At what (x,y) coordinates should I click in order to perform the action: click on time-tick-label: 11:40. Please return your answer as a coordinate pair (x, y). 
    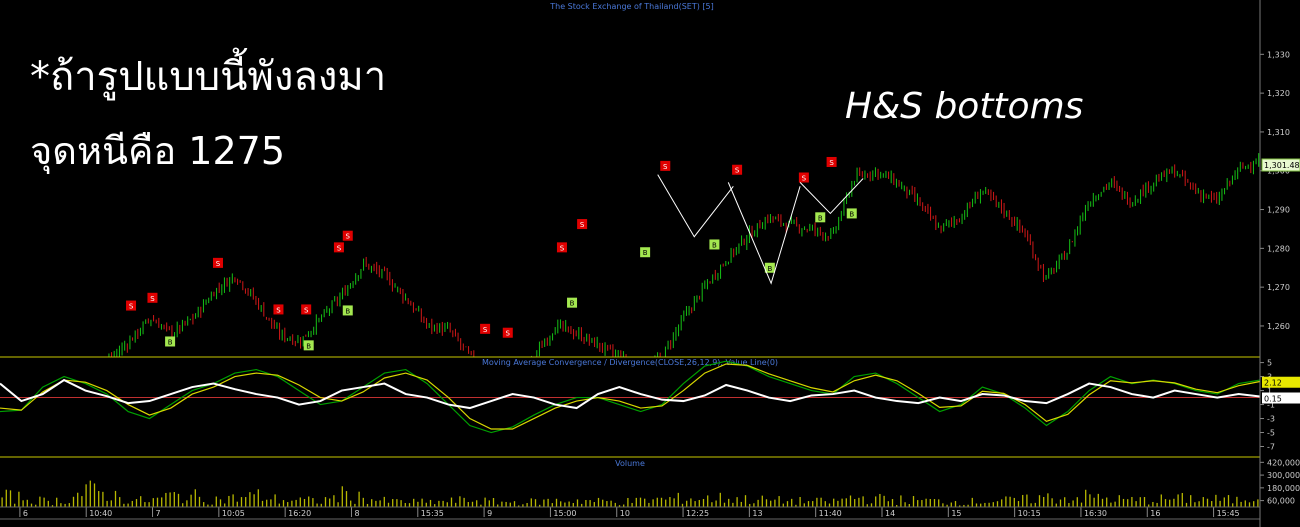
    Looking at the image, I should click on (830, 513).